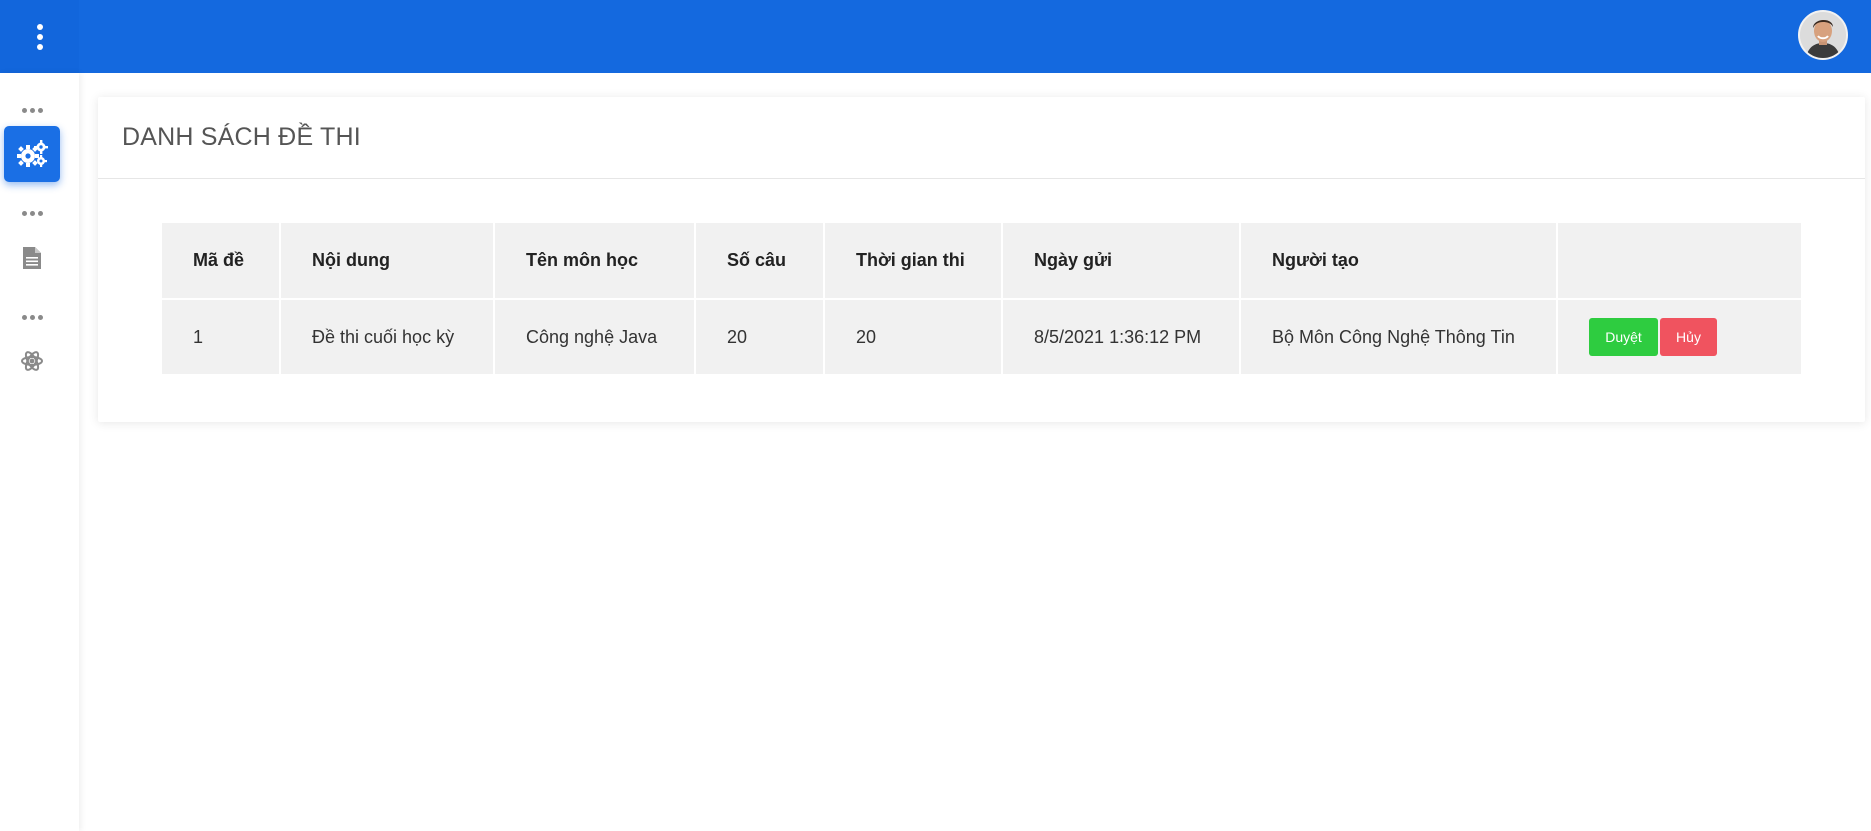 The width and height of the screenshot is (1871, 831). What do you see at coordinates (1688, 337) in the screenshot?
I see `cancel-button: Hủy` at bounding box center [1688, 337].